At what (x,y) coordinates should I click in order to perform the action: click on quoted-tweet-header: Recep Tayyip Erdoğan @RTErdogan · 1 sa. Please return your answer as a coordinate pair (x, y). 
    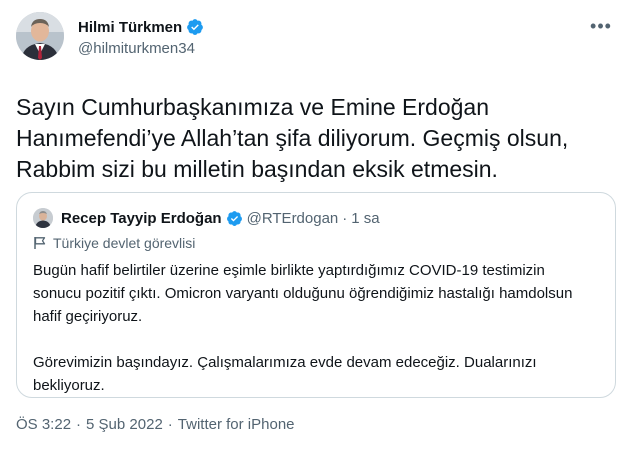
    Looking at the image, I should click on (206, 218).